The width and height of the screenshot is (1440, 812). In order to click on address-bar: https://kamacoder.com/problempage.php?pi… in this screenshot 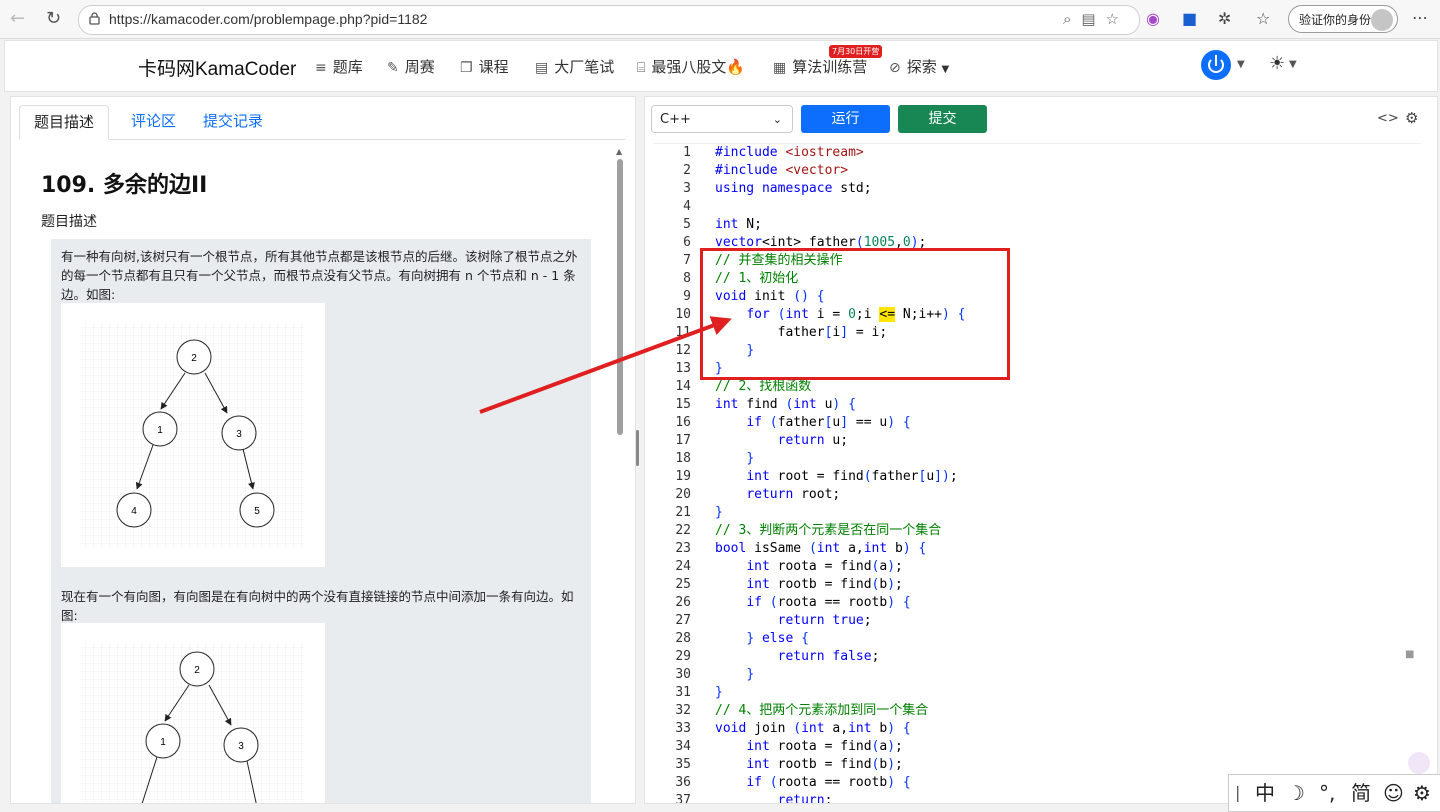, I will do `click(609, 20)`.